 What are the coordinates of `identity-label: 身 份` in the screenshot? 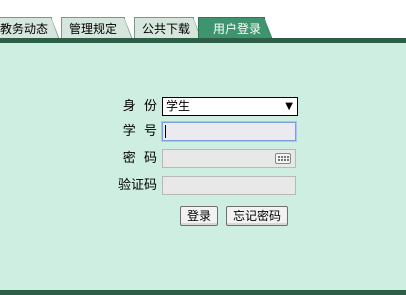 It's located at (139, 106).